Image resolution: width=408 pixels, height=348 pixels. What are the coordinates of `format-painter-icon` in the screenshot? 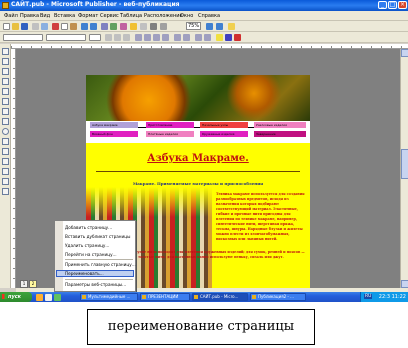 It's located at (143, 26).